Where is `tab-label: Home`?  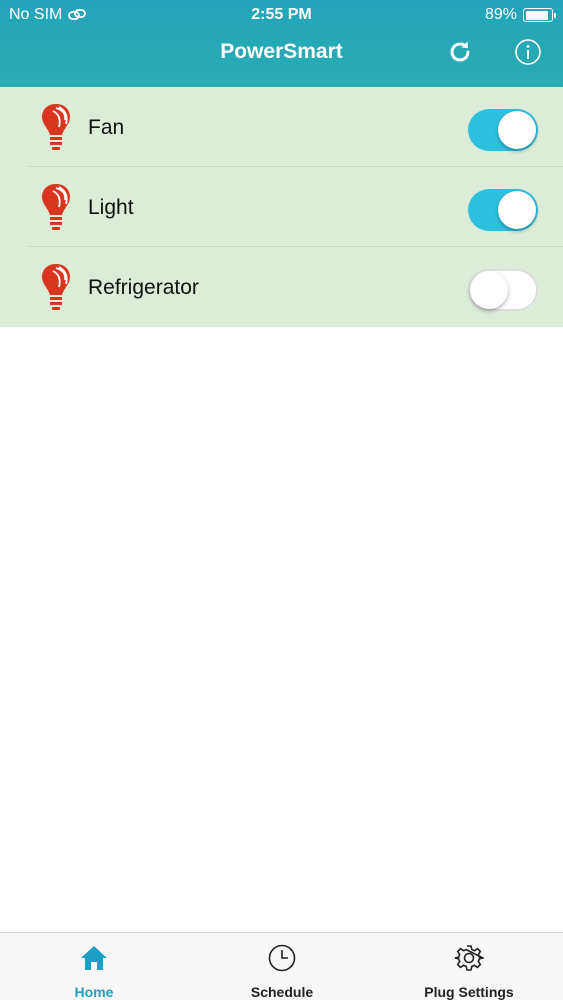
tab-label: Home is located at coordinates (94, 992).